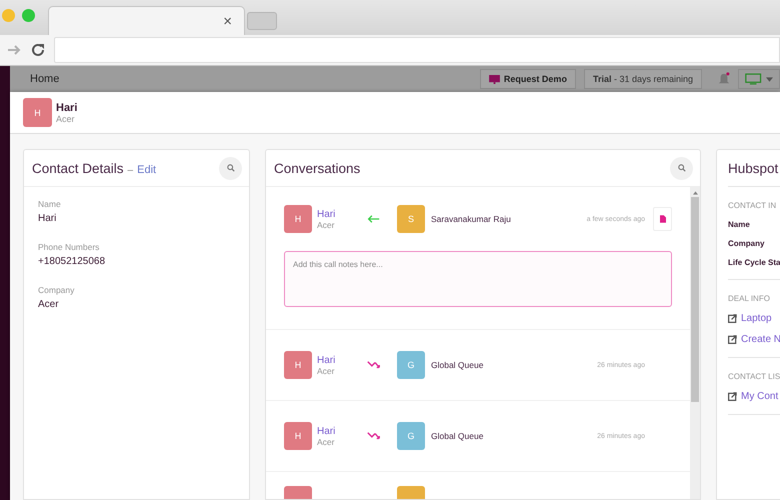 This screenshot has width=780, height=500. What do you see at coordinates (724, 79) in the screenshot?
I see `bell-icon` at bounding box center [724, 79].